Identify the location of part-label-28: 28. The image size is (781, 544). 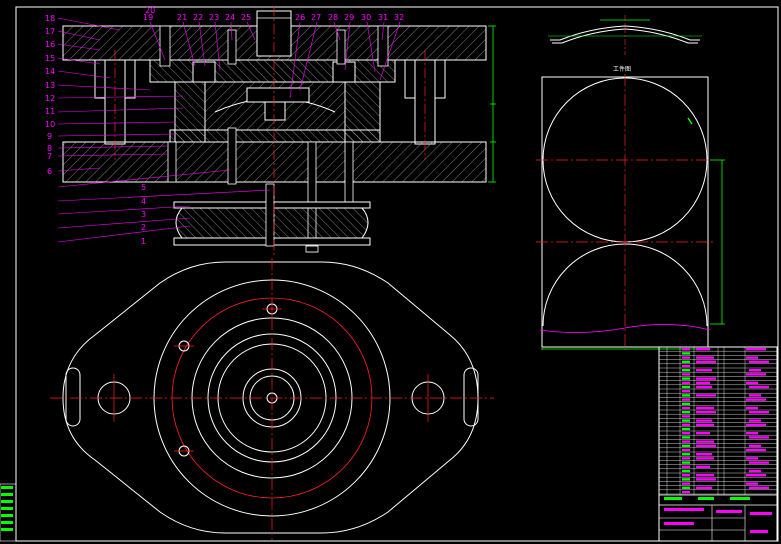
(333, 17).